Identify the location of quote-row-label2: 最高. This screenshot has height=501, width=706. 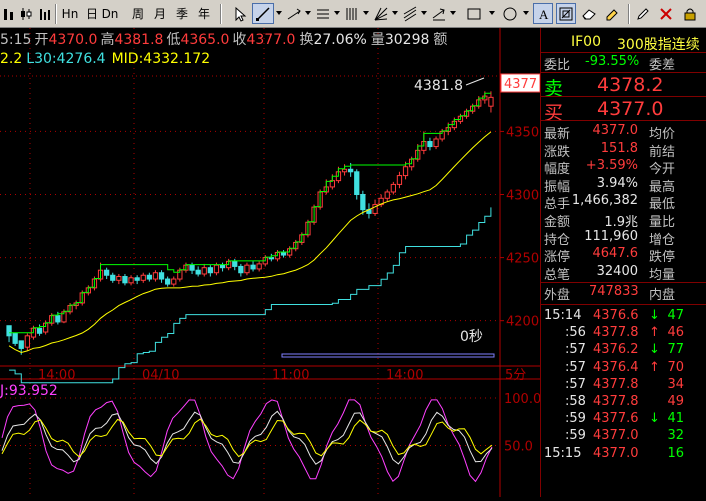
(662, 187).